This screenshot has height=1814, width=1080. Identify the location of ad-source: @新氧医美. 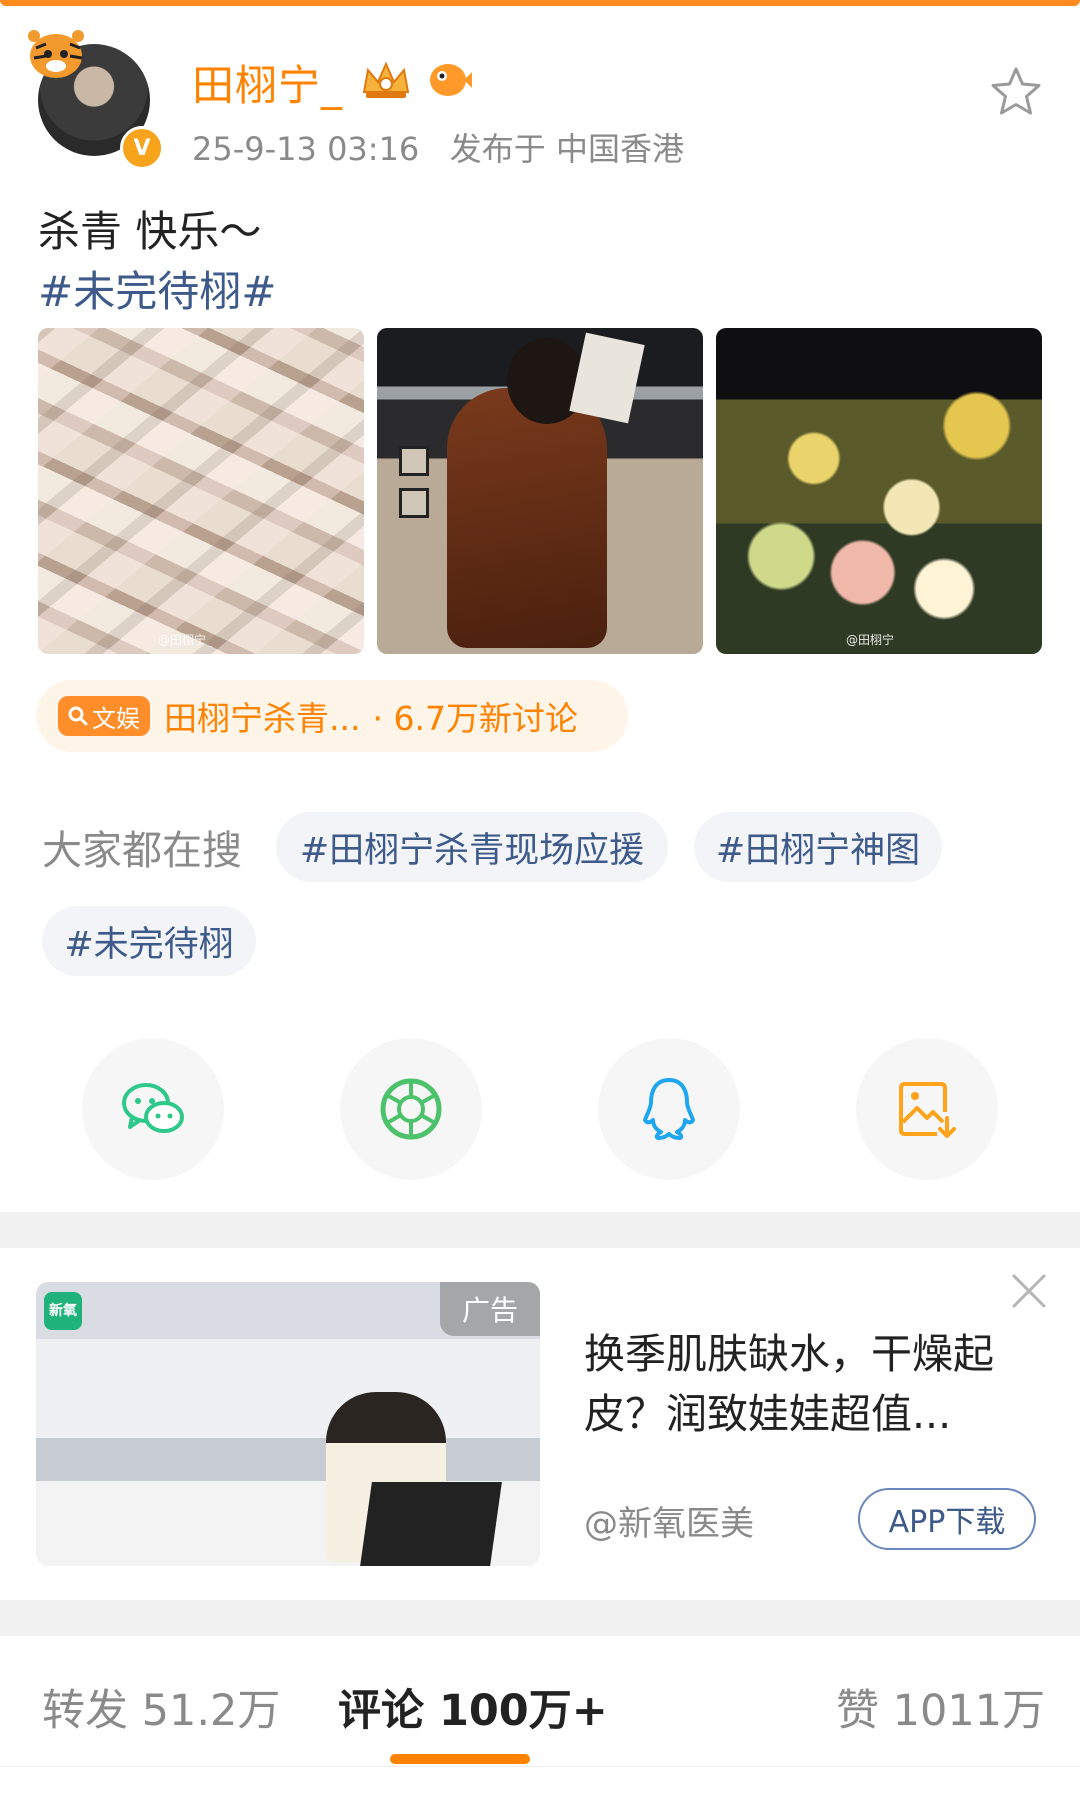
(669, 1520).